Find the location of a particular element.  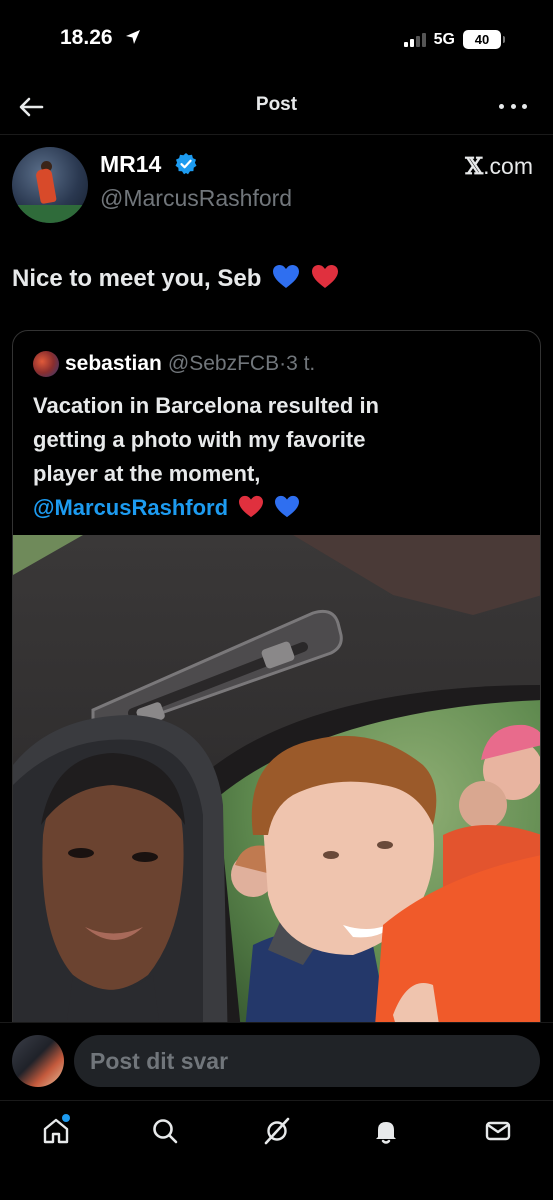

quoted-post-header: sebastian @SebzFCB·3 t. is located at coordinates (174, 364).